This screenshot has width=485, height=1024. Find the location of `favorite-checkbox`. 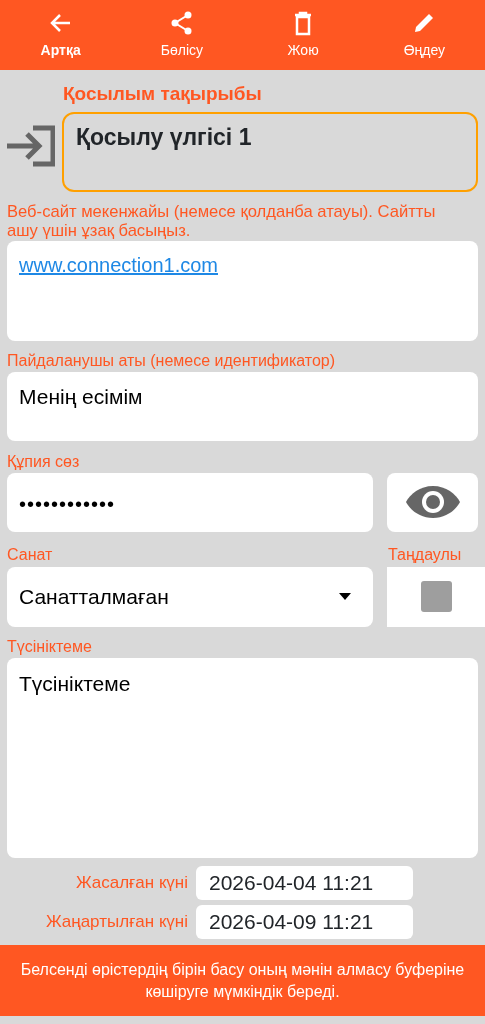

favorite-checkbox is located at coordinates (436, 597).